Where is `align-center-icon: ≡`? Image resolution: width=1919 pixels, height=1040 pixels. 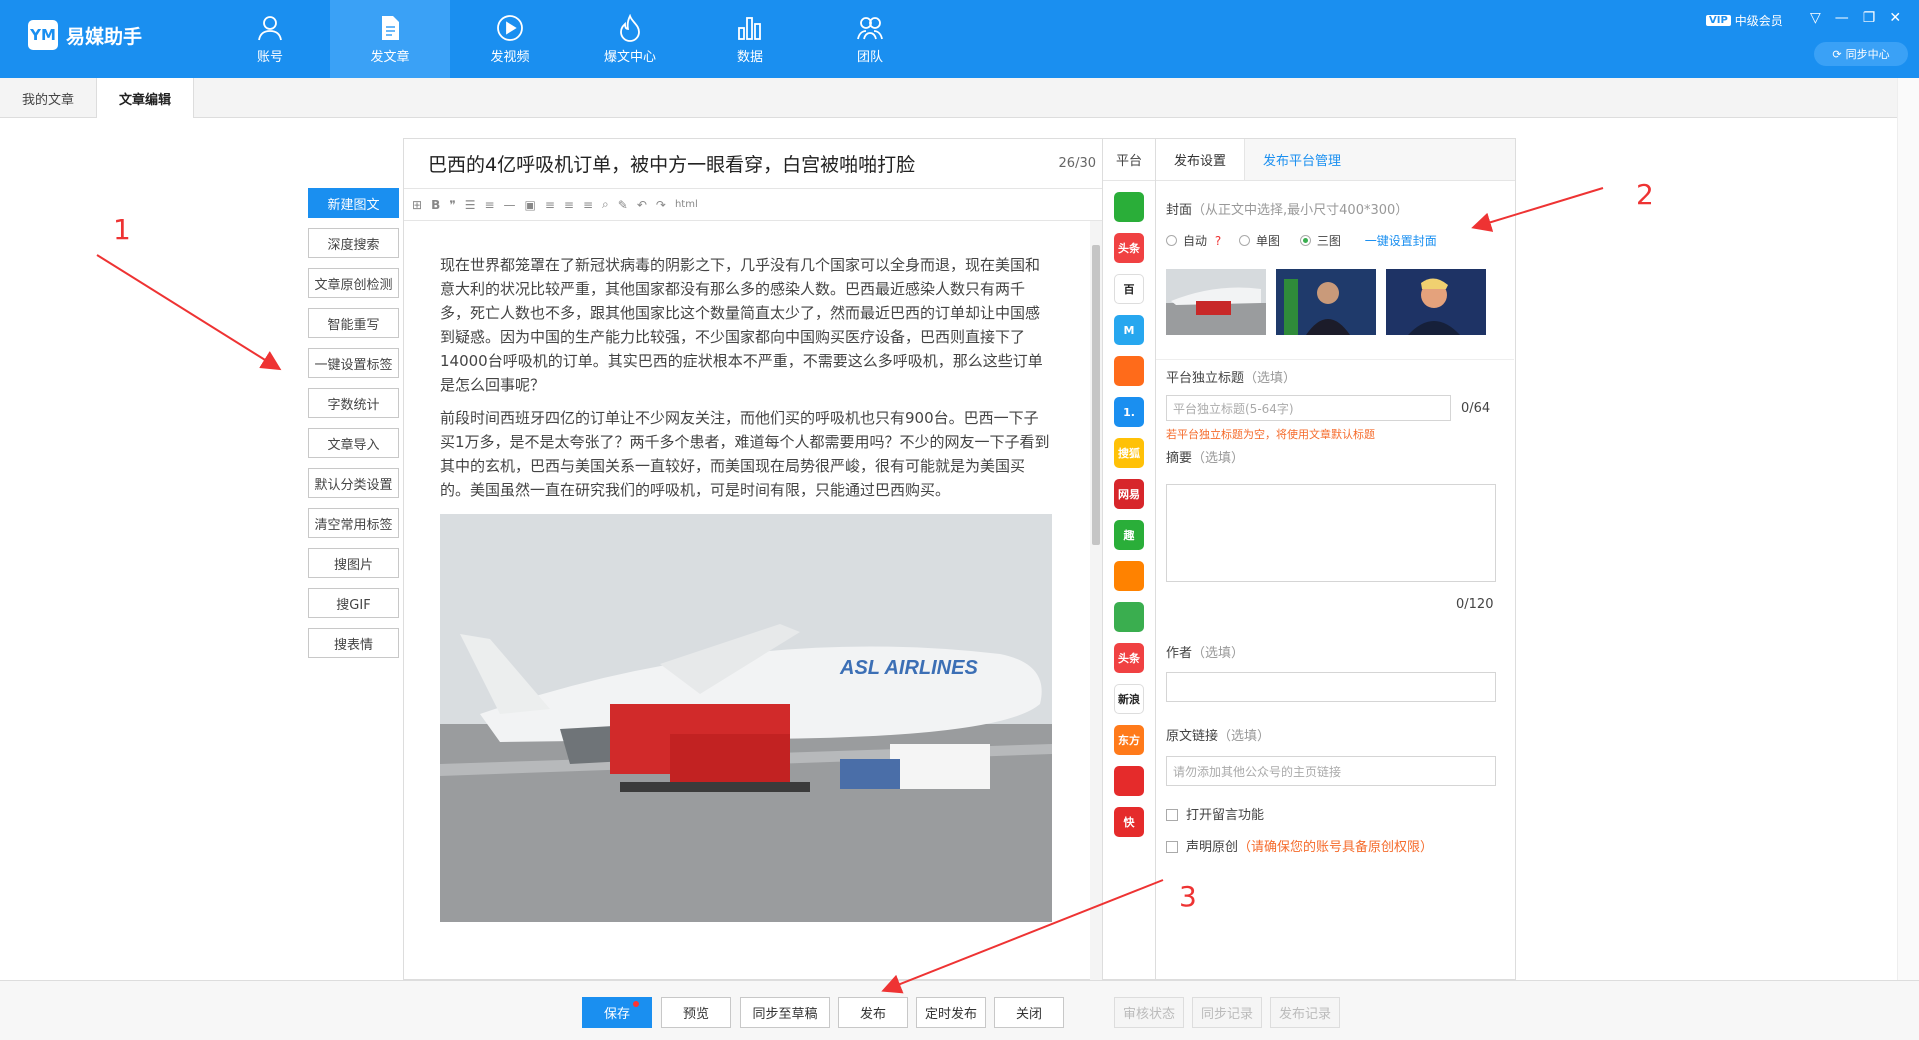 align-center-icon: ≡ is located at coordinates (569, 205).